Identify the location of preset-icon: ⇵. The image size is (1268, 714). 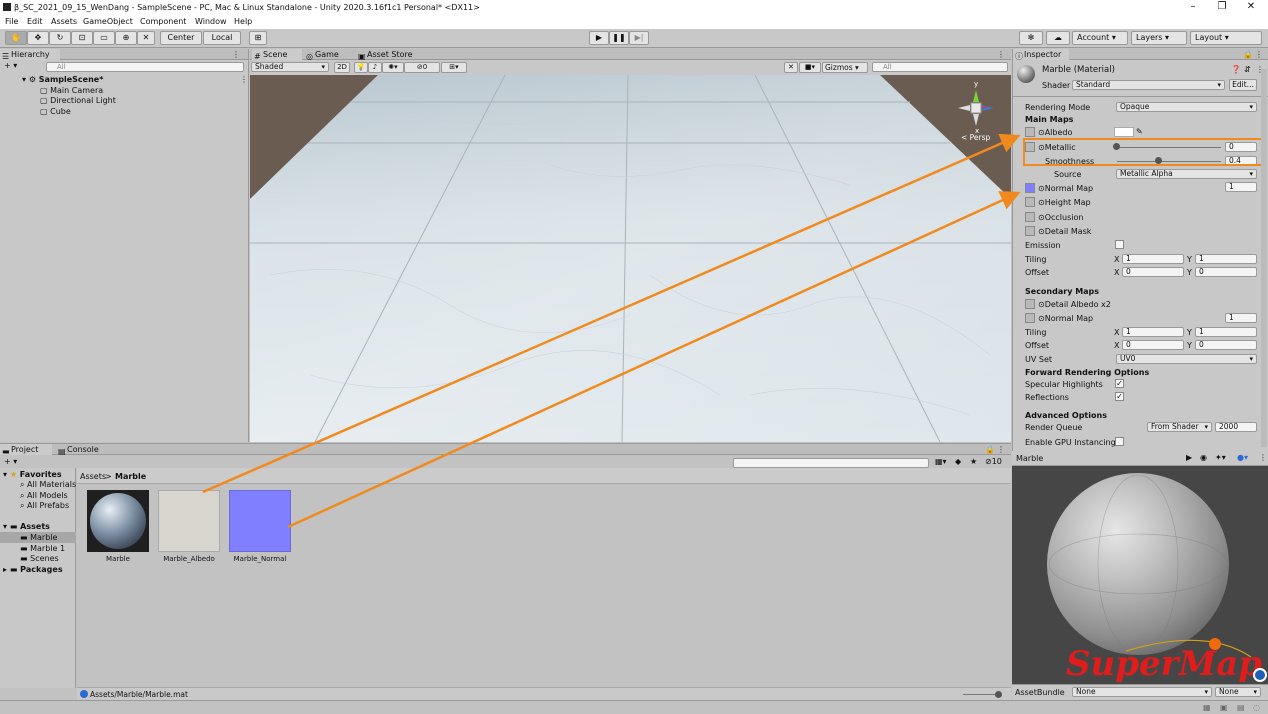
(1247, 69).